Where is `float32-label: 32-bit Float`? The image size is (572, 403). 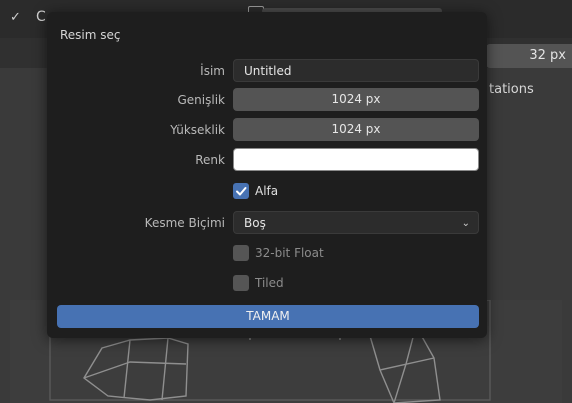
float32-label: 32-bit Float is located at coordinates (289, 253).